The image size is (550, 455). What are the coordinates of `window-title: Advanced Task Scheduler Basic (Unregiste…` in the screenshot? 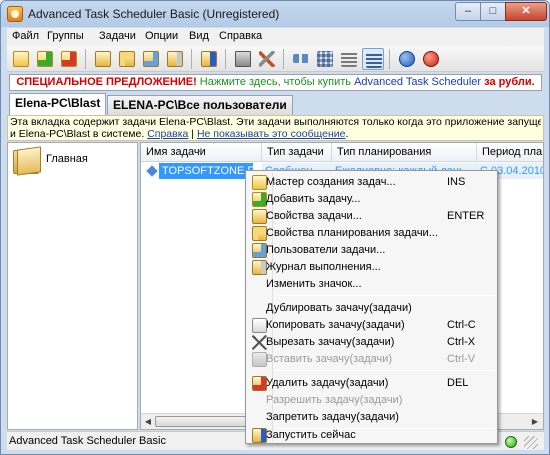 It's located at (154, 14).